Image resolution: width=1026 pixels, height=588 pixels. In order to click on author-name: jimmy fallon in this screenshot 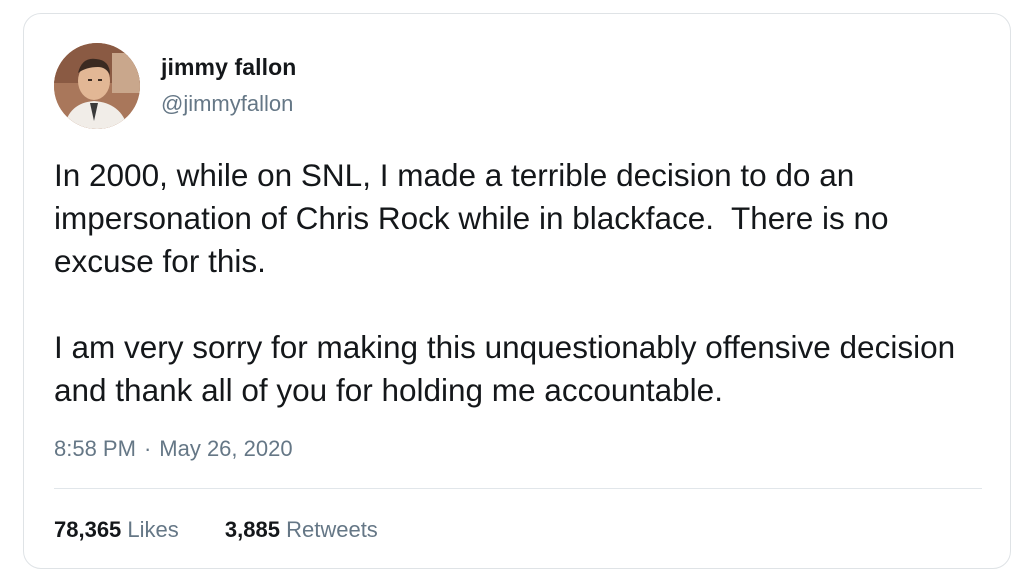, I will do `click(228, 67)`.